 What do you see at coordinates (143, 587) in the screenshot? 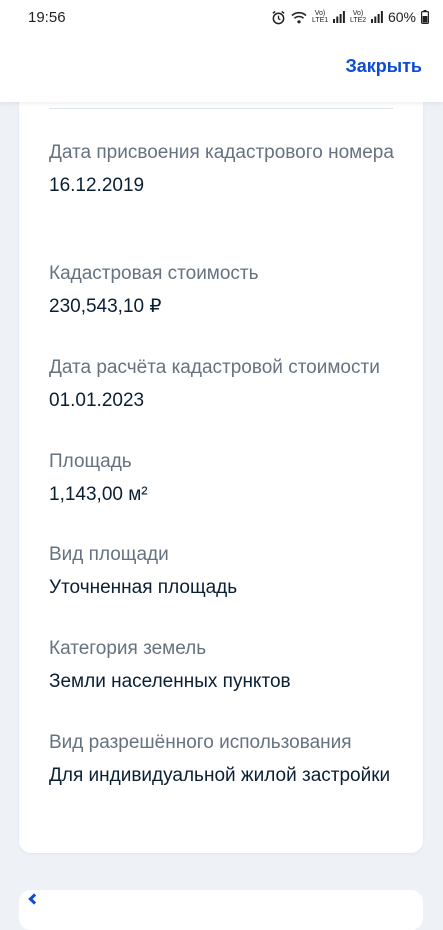
I see `field-value: Уточненная площадь` at bounding box center [143, 587].